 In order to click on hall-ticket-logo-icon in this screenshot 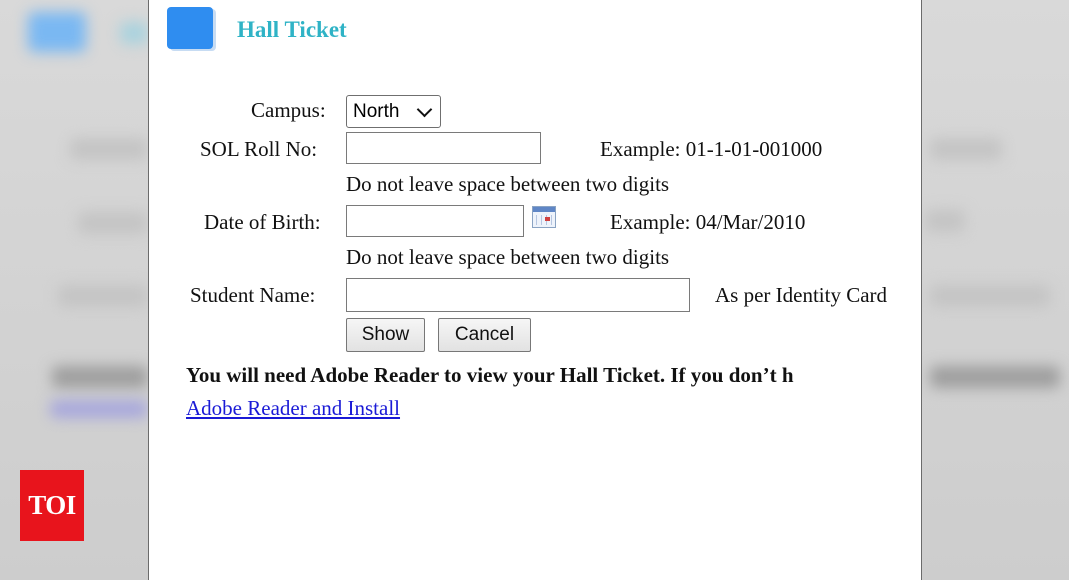, I will do `click(190, 28)`.